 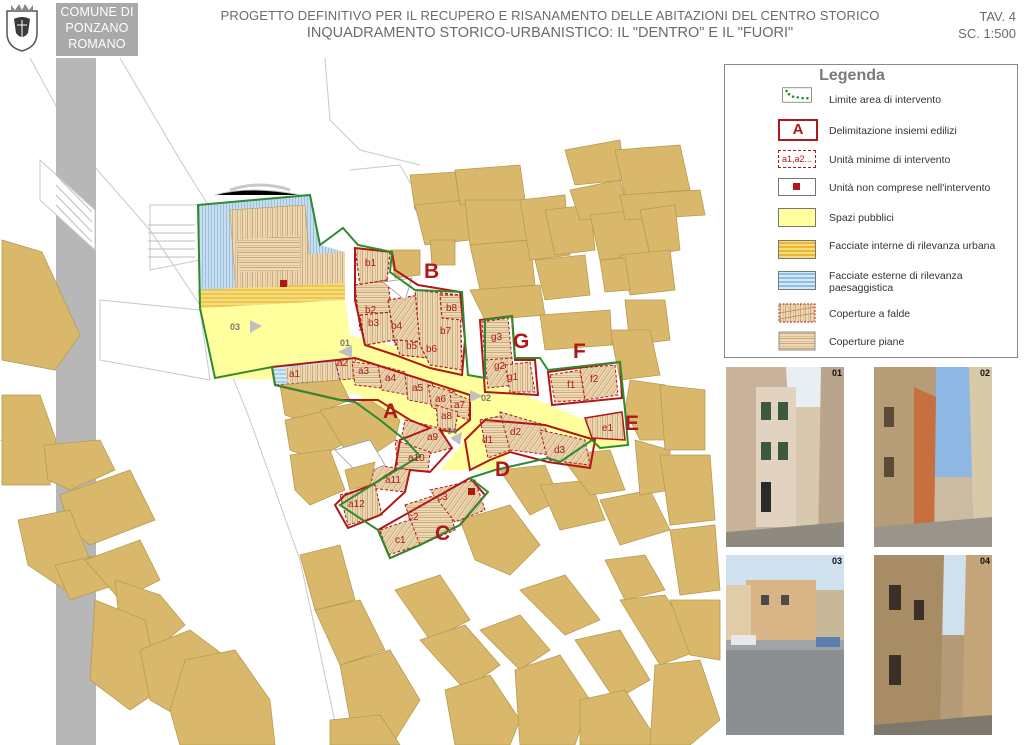 What do you see at coordinates (413, 517) in the screenshot?
I see `unit-label: c2` at bounding box center [413, 517].